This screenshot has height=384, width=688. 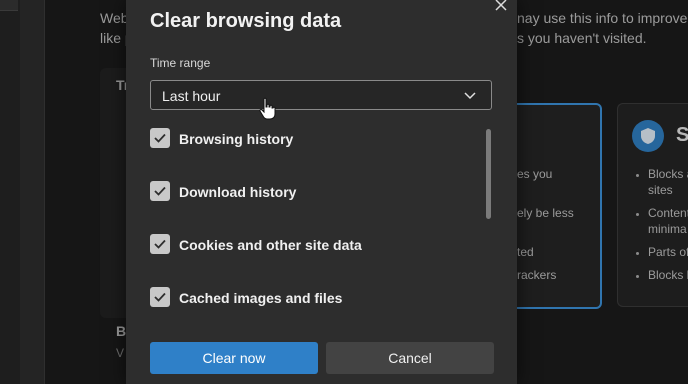 I want to click on list-item: Cookies and other site data, so click(x=310, y=245).